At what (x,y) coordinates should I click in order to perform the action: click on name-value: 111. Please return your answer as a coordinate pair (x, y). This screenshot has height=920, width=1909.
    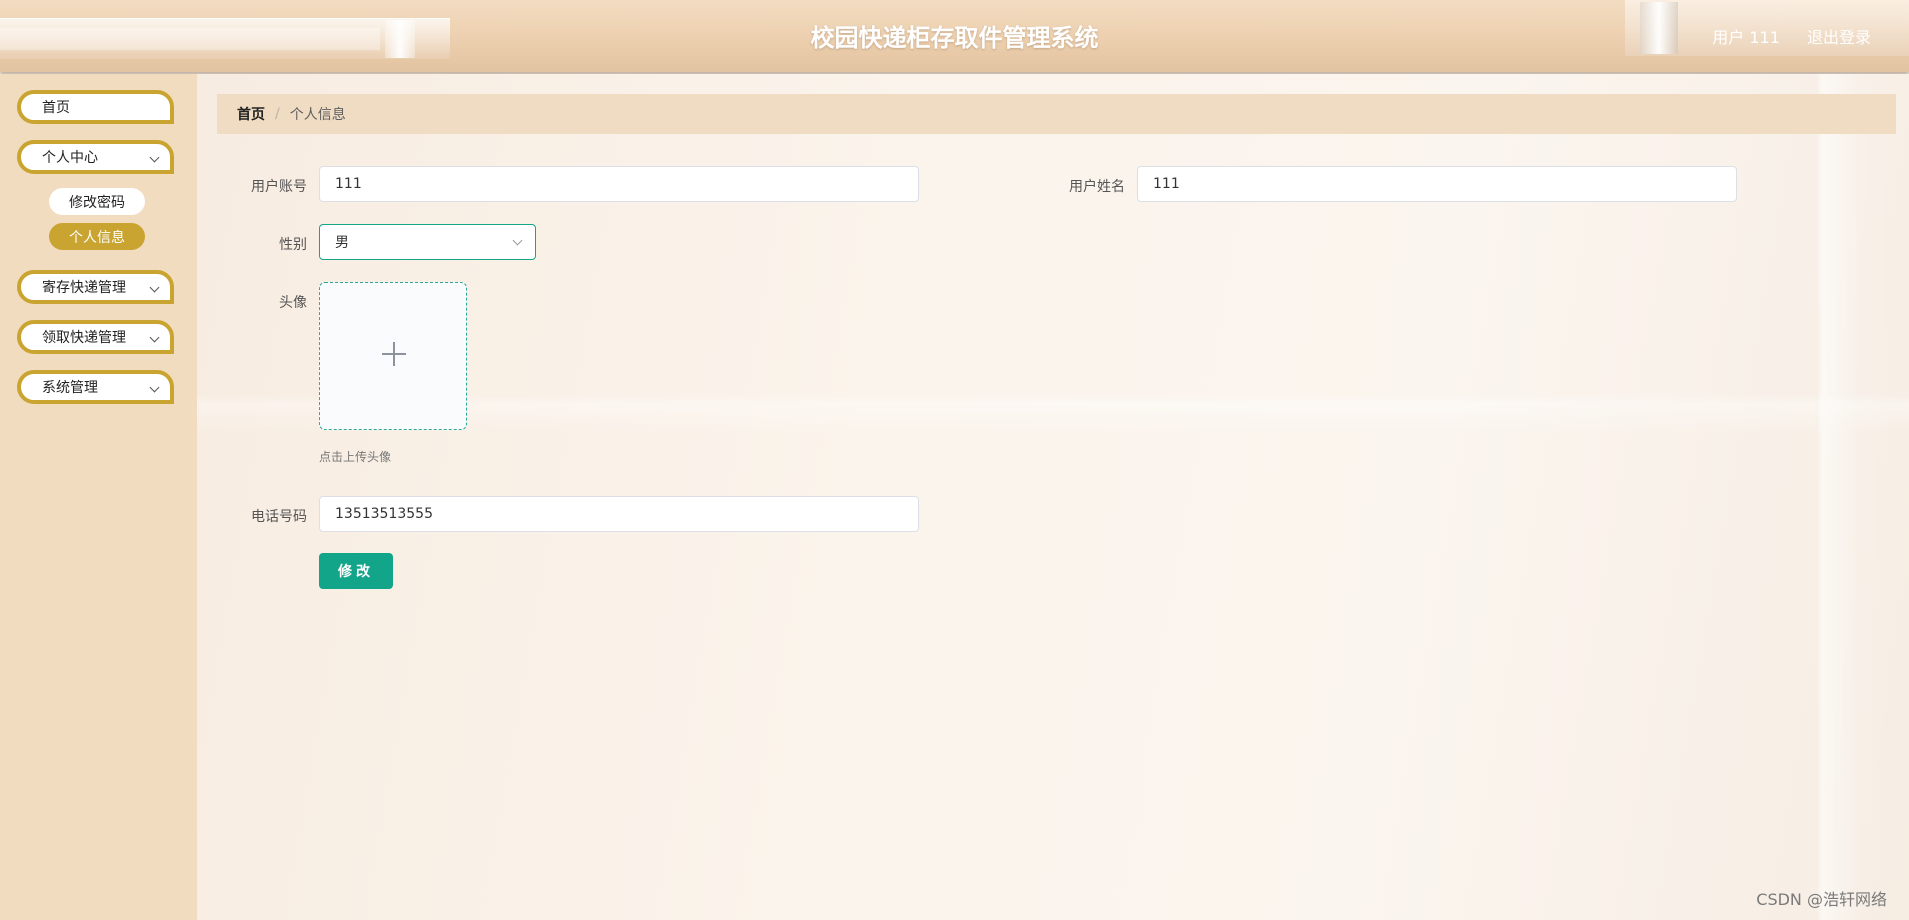
    Looking at the image, I should click on (1166, 184).